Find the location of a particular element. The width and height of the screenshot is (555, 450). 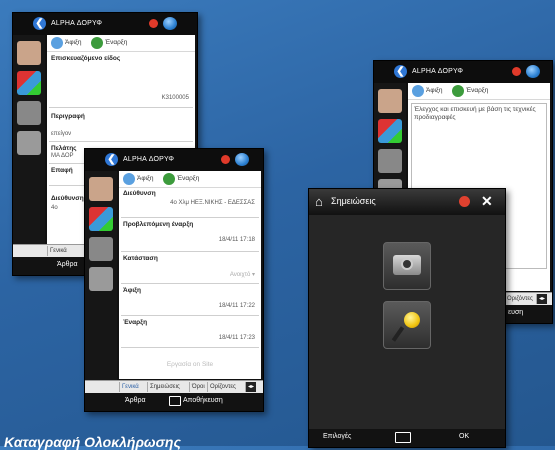

arrival-value: 18/4/11 17:22 is located at coordinates (237, 306).